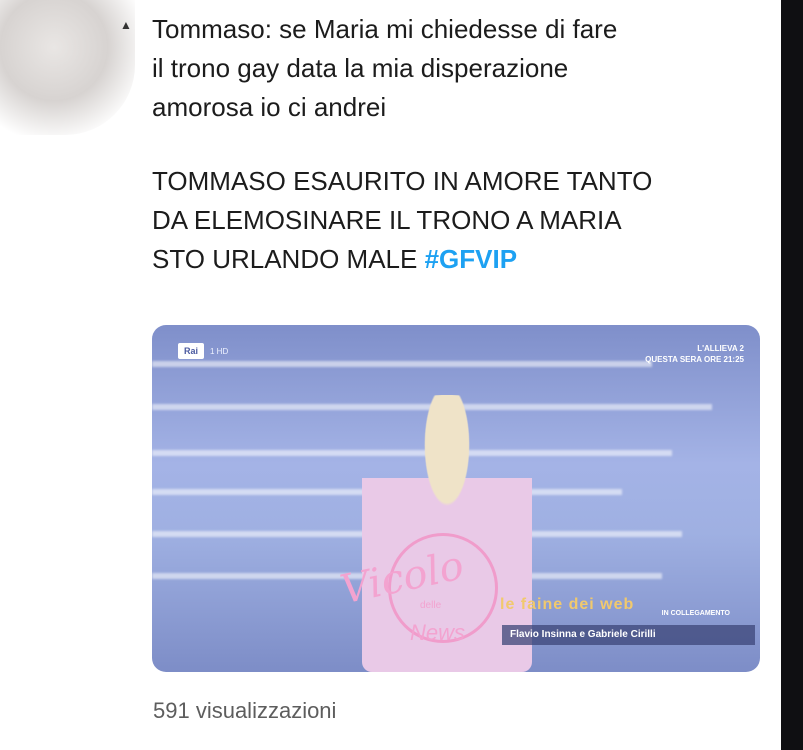 This screenshot has height=750, width=803. I want to click on watermark-small: delle, so click(431, 605).